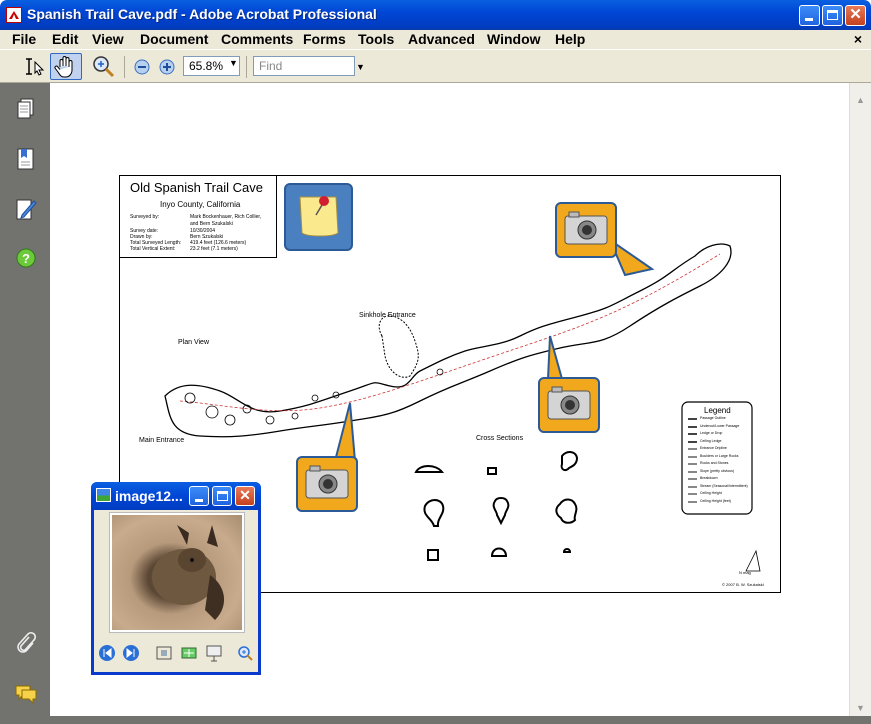  Describe the element at coordinates (724, 485) in the screenshot. I see `legend-item-label: Stream (Seasonal/Intermittent)` at that location.